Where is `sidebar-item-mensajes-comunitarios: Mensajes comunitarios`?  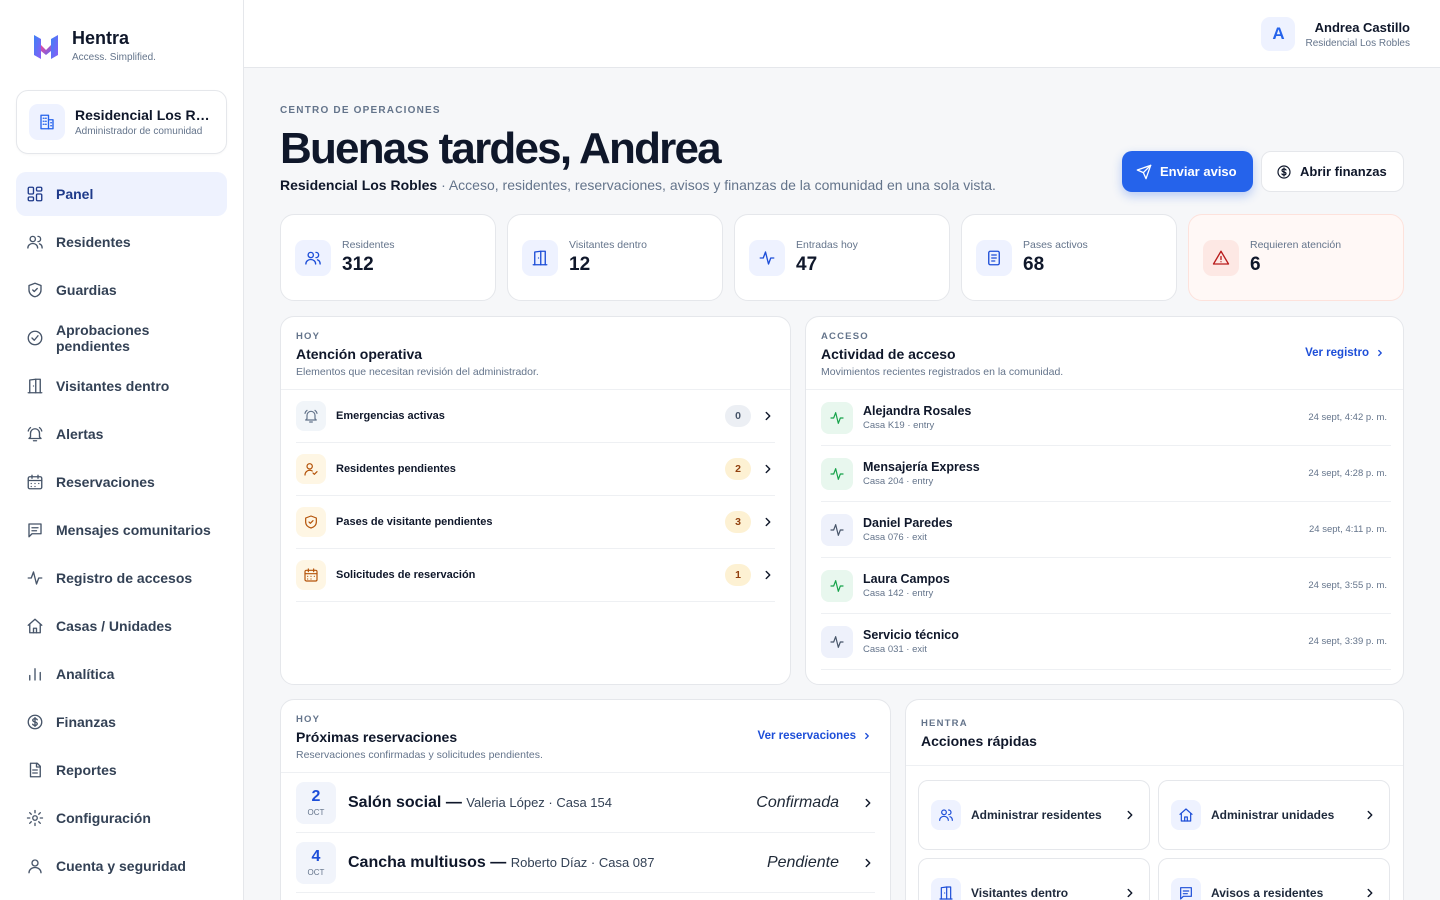
sidebar-item-mensajes-comunitarios: Mensajes comunitarios is located at coordinates (121, 530).